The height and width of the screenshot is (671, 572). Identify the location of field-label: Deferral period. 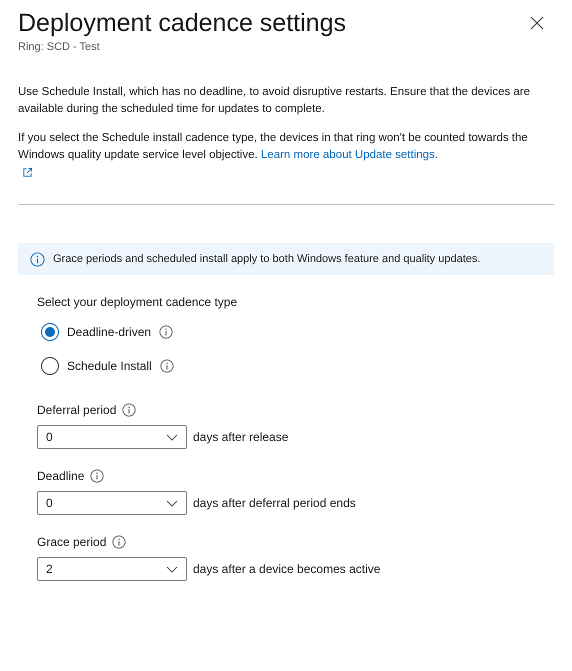
(76, 410).